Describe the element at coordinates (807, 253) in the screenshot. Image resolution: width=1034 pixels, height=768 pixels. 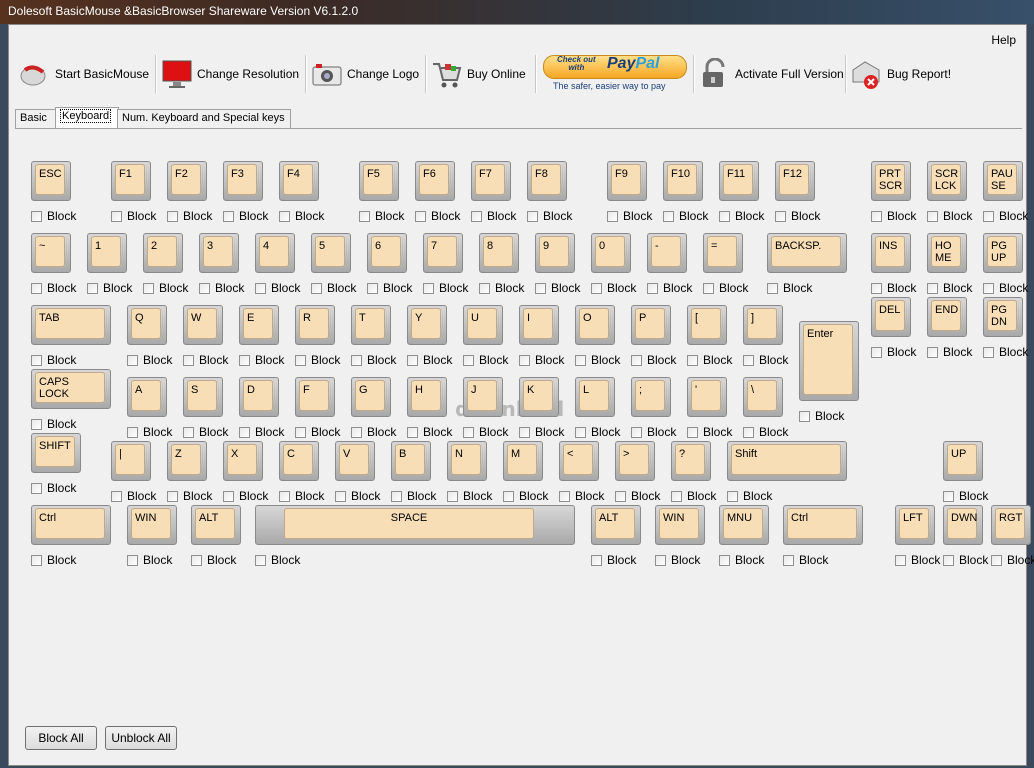
I see `key-29: BACKSP.` at that location.